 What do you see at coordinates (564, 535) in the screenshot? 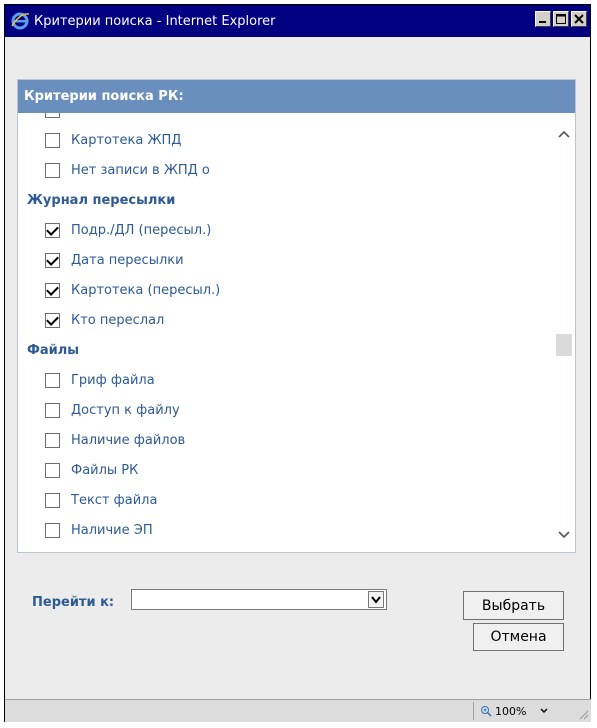
I see `scroll-down-icon` at bounding box center [564, 535].